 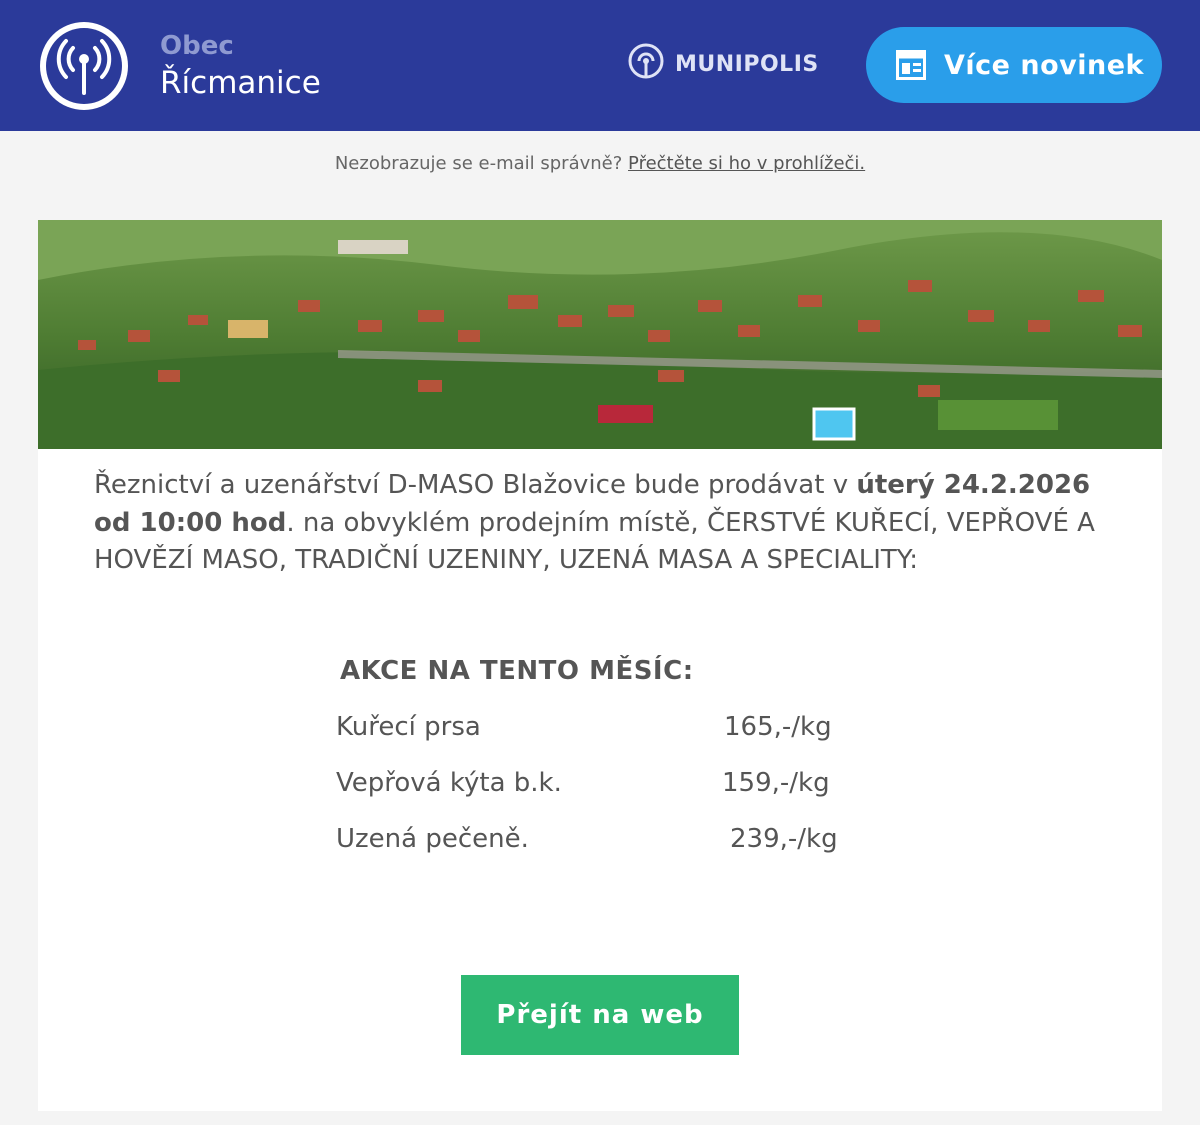 What do you see at coordinates (197, 46) in the screenshot?
I see `brand-small: Obec` at bounding box center [197, 46].